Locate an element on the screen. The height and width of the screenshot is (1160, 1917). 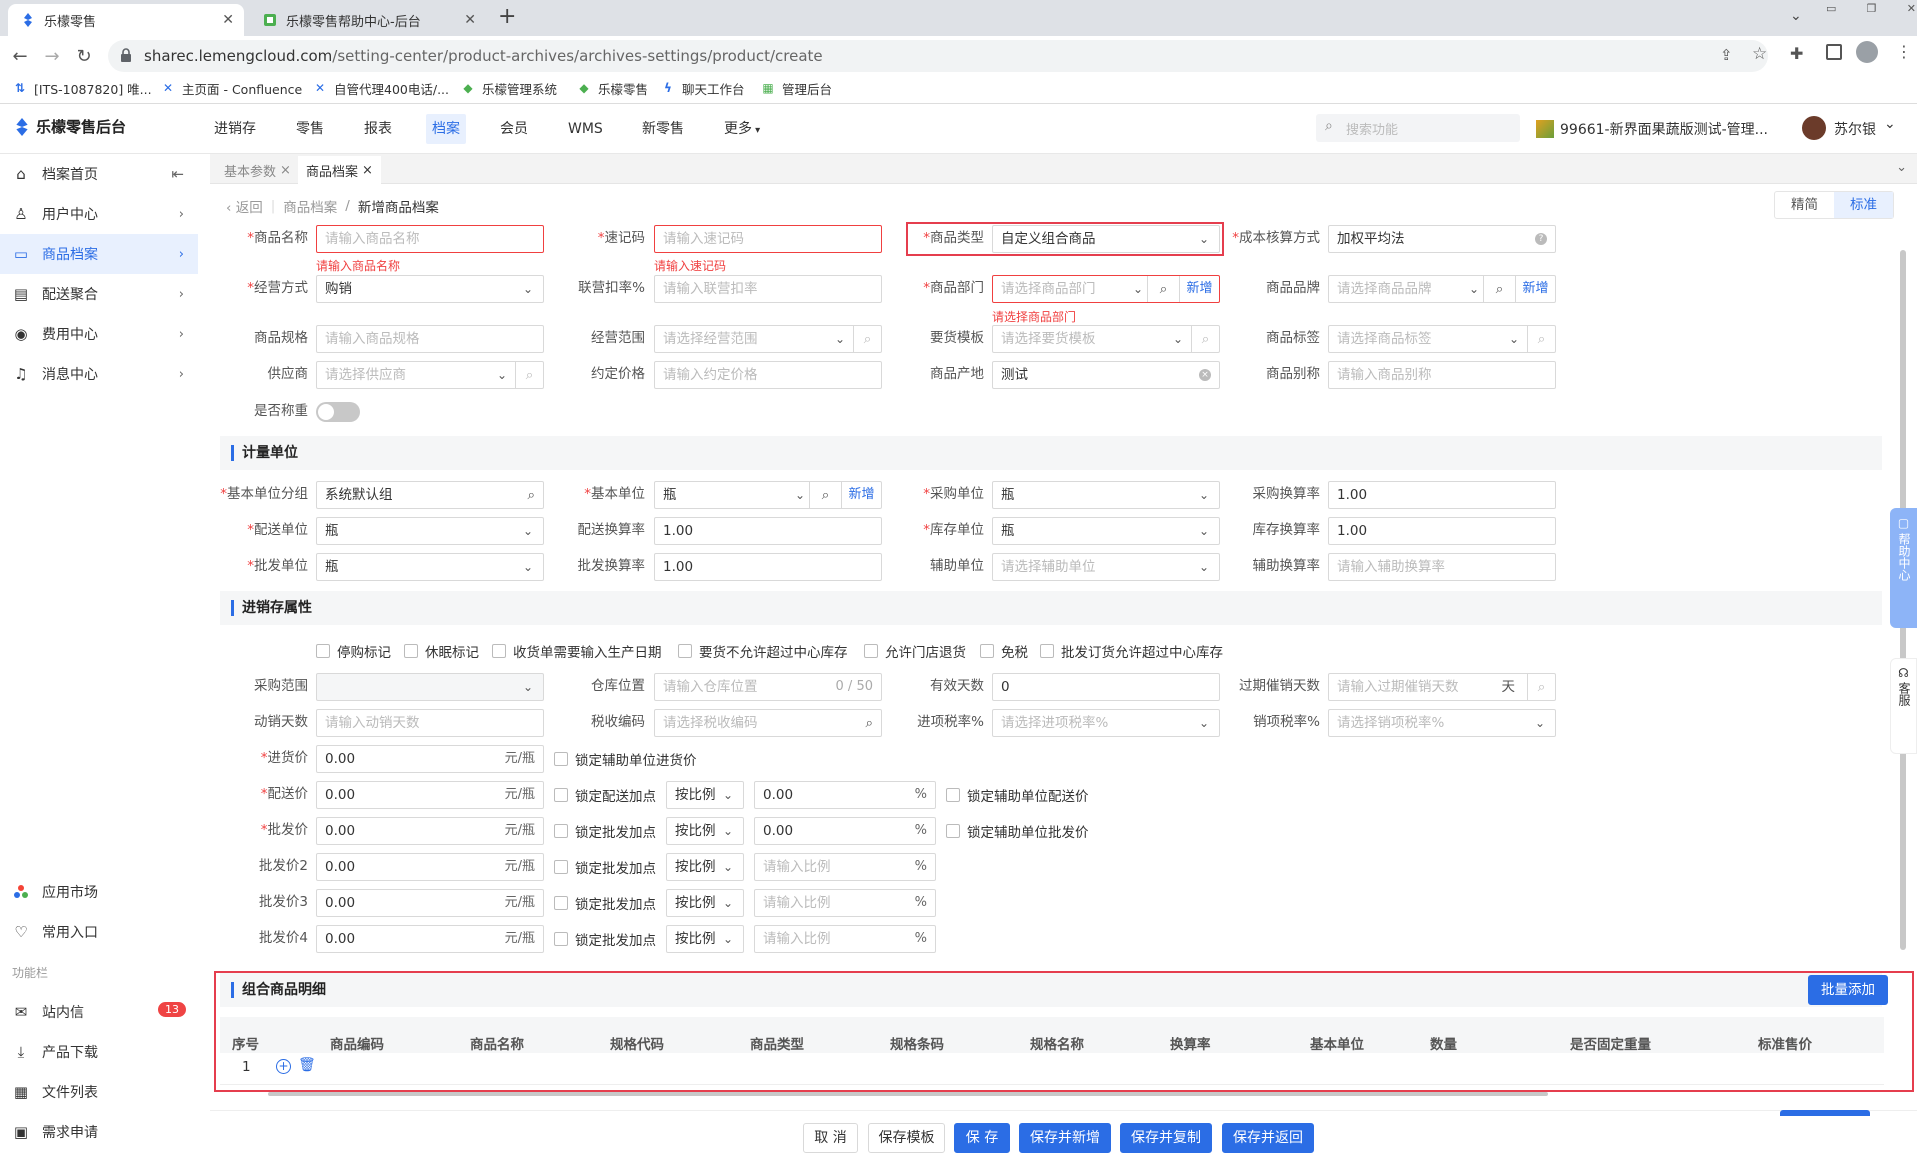
bookmark-item: ϟ 聊天工作台 is located at coordinates (702, 88).